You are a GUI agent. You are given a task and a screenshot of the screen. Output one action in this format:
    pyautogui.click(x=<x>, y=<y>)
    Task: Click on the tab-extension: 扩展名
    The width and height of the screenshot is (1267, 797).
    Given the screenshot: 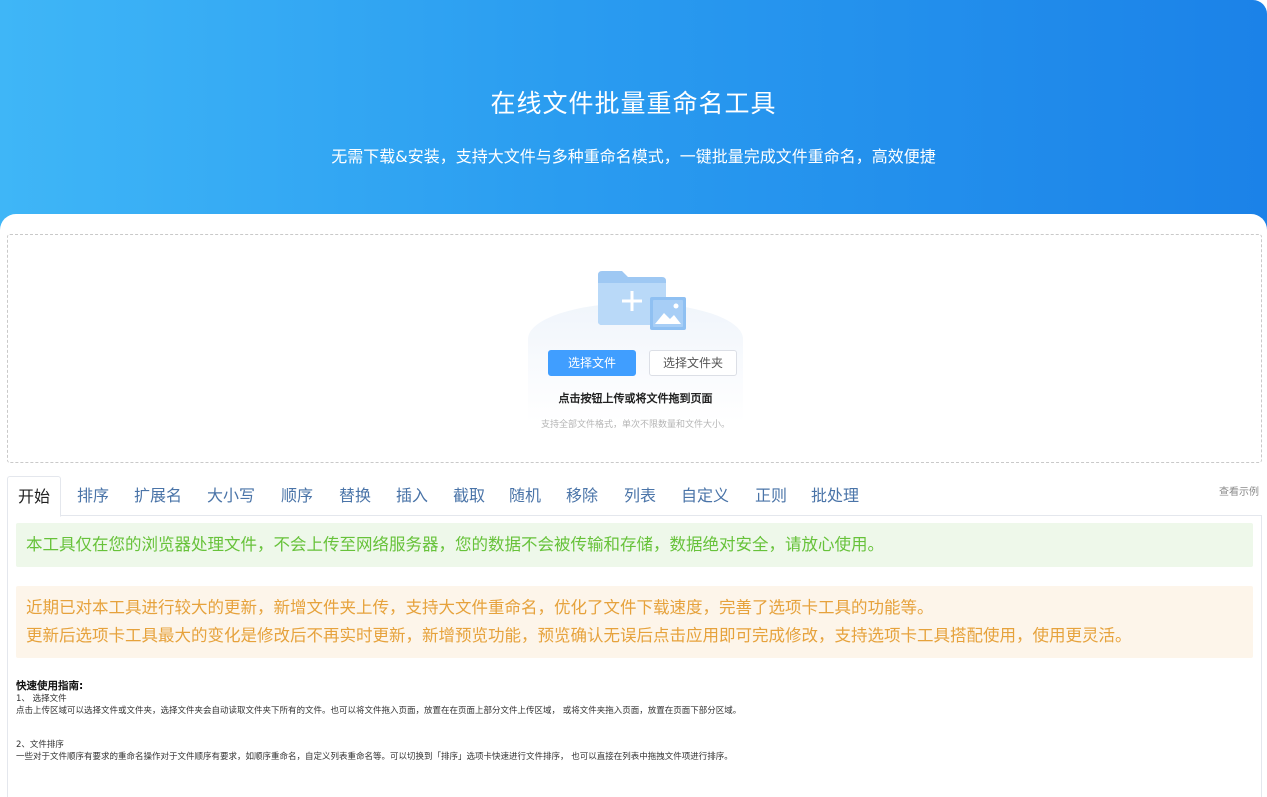 What is the action you would take?
    pyautogui.click(x=158, y=496)
    